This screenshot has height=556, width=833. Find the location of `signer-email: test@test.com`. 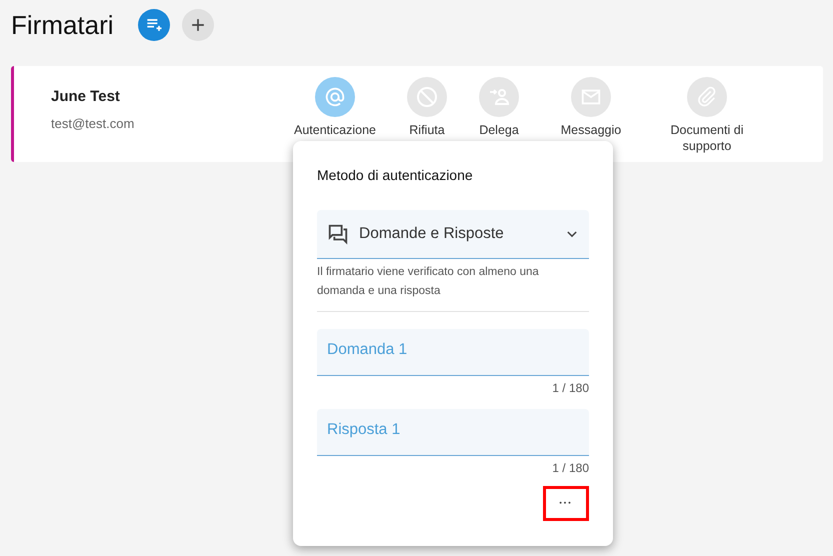

signer-email: test@test.com is located at coordinates (93, 123).